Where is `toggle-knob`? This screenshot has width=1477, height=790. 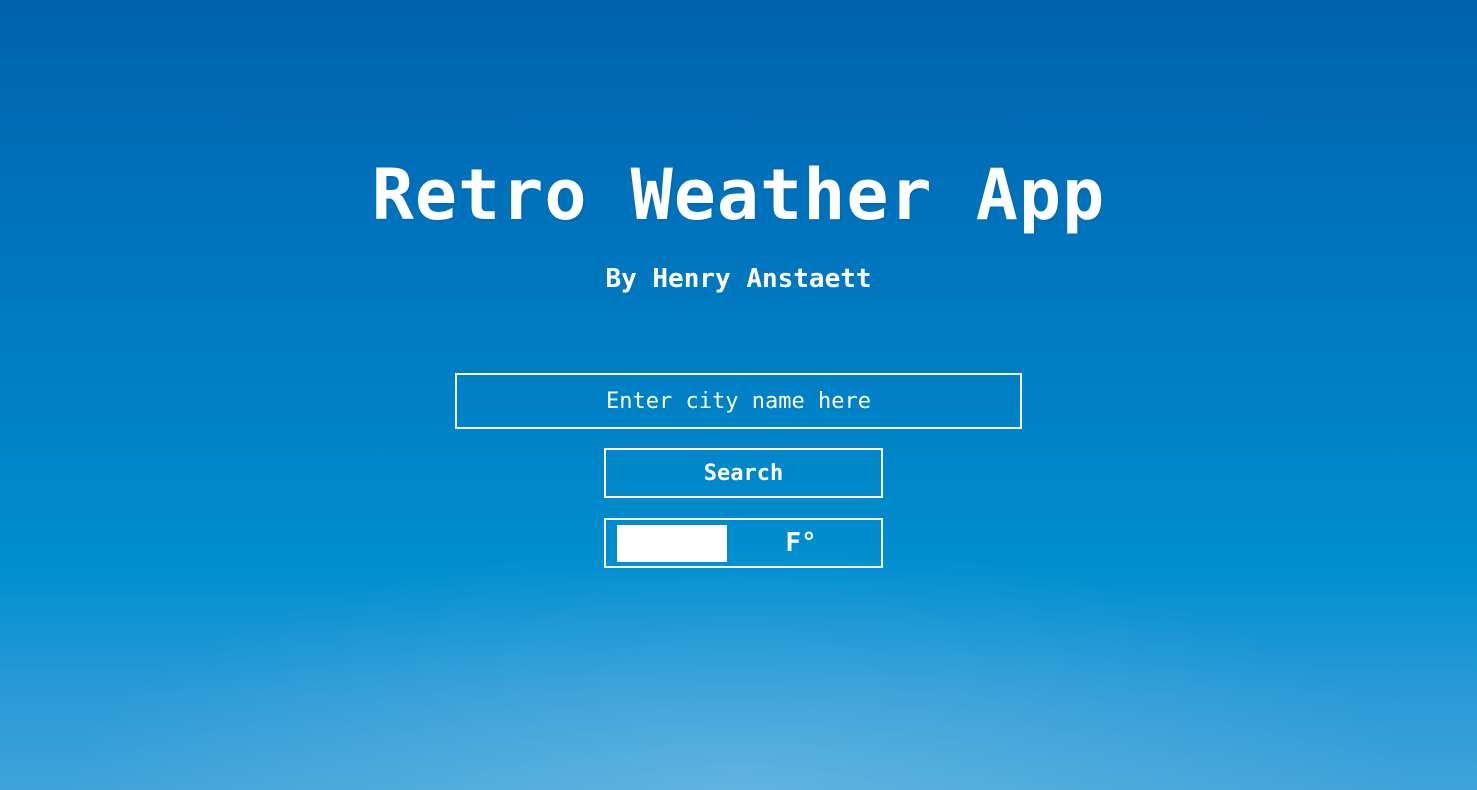 toggle-knob is located at coordinates (672, 543).